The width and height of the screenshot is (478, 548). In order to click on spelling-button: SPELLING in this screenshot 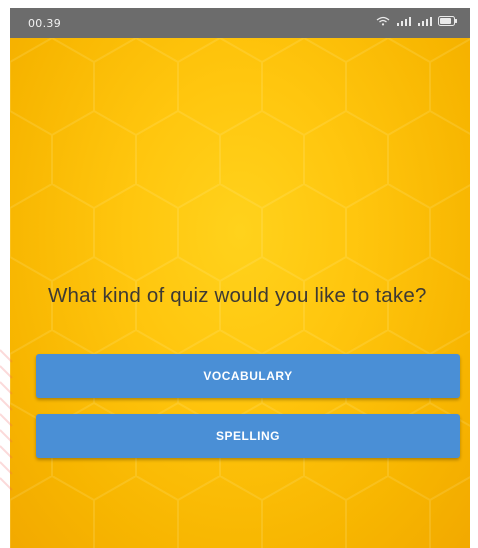, I will do `click(248, 436)`.